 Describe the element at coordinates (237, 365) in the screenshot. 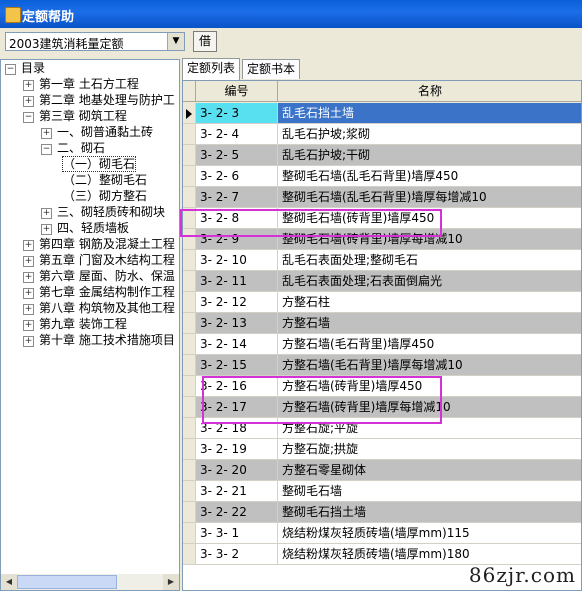

I see `cell-code: 3- 2- 15` at that location.